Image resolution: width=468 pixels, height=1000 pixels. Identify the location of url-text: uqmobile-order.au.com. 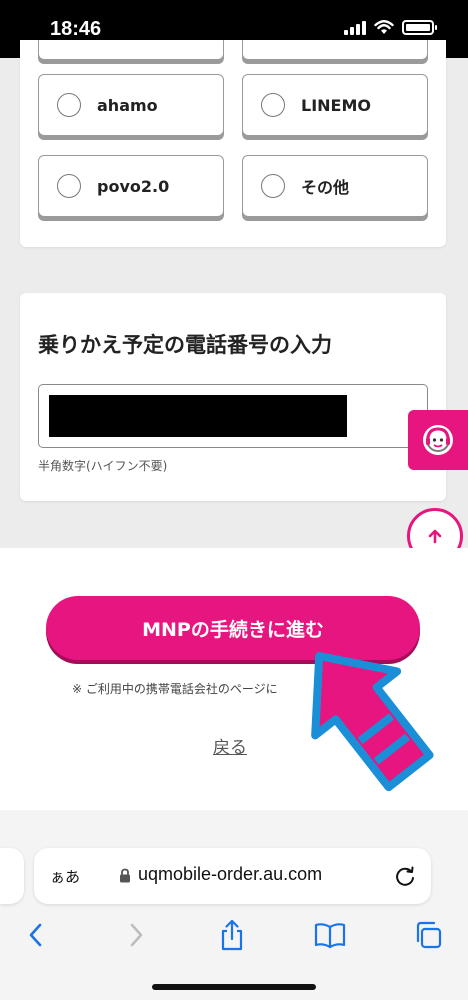
(230, 874).